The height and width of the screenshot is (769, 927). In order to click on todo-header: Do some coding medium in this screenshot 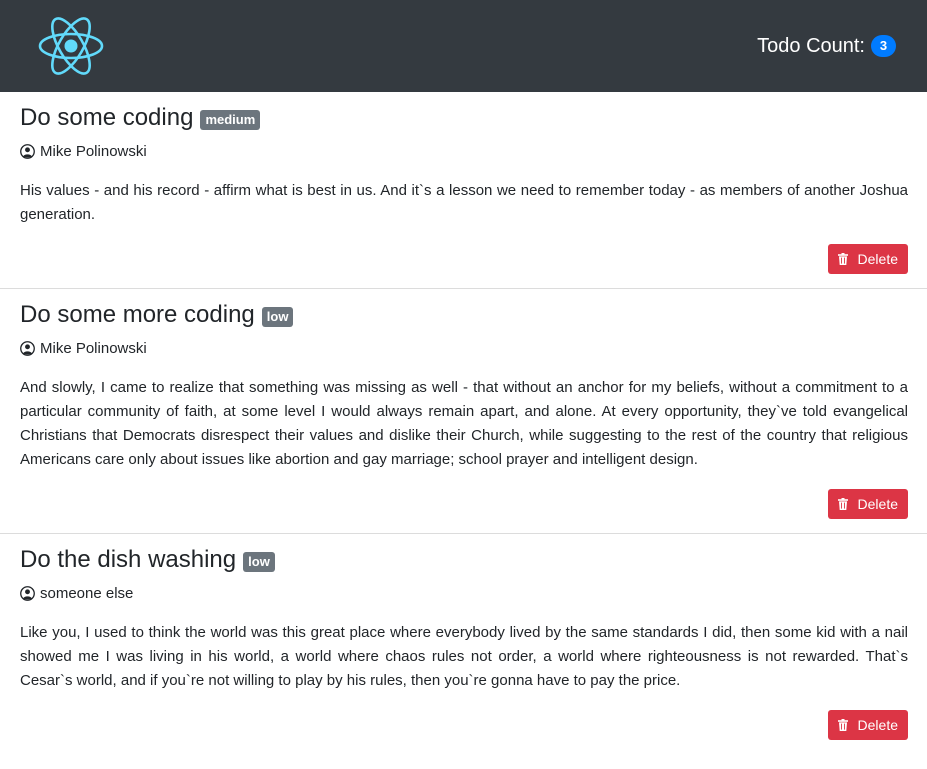, I will do `click(464, 118)`.